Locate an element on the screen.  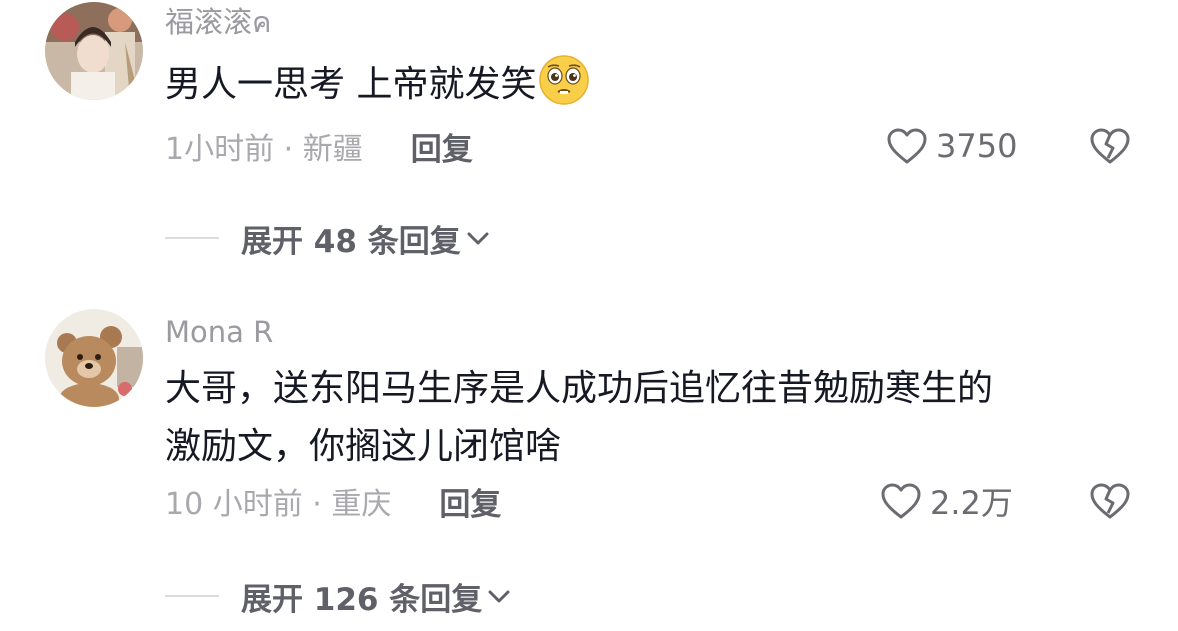
like-count: 2.2万 is located at coordinates (971, 503).